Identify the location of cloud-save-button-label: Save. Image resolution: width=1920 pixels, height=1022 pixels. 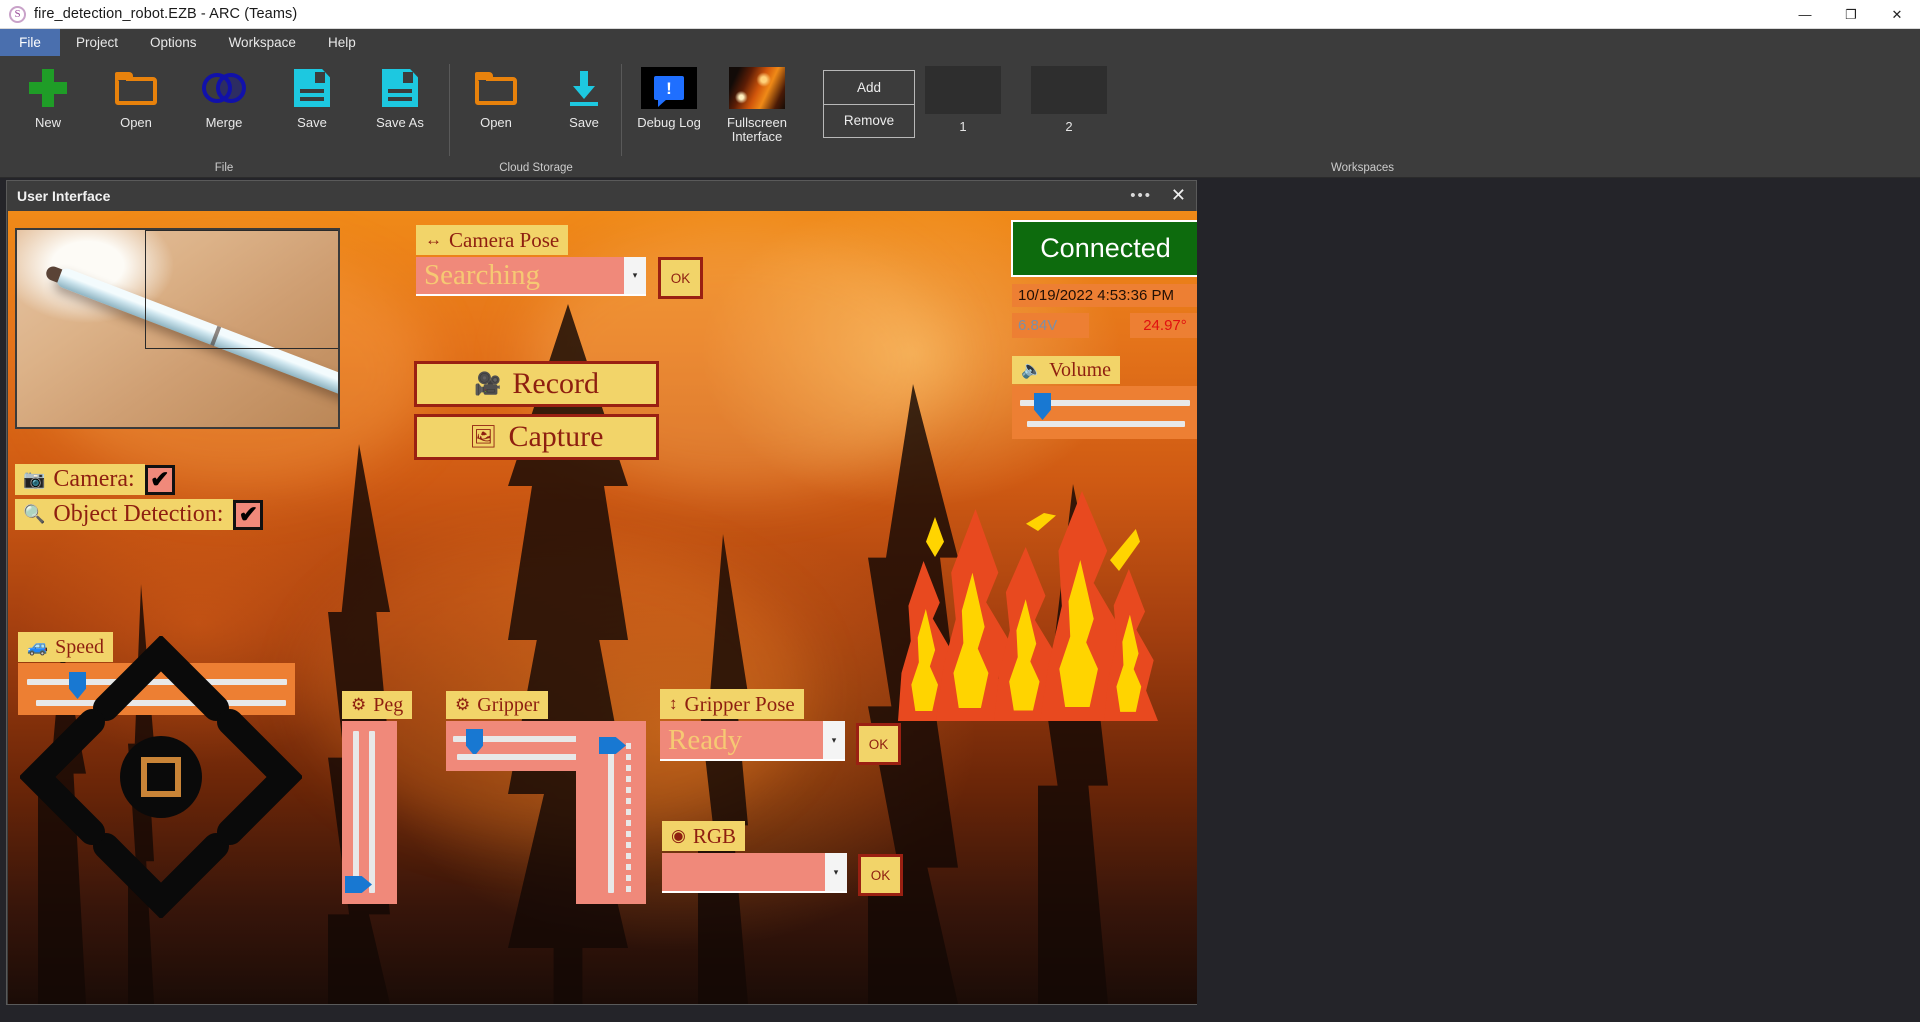
(584, 122).